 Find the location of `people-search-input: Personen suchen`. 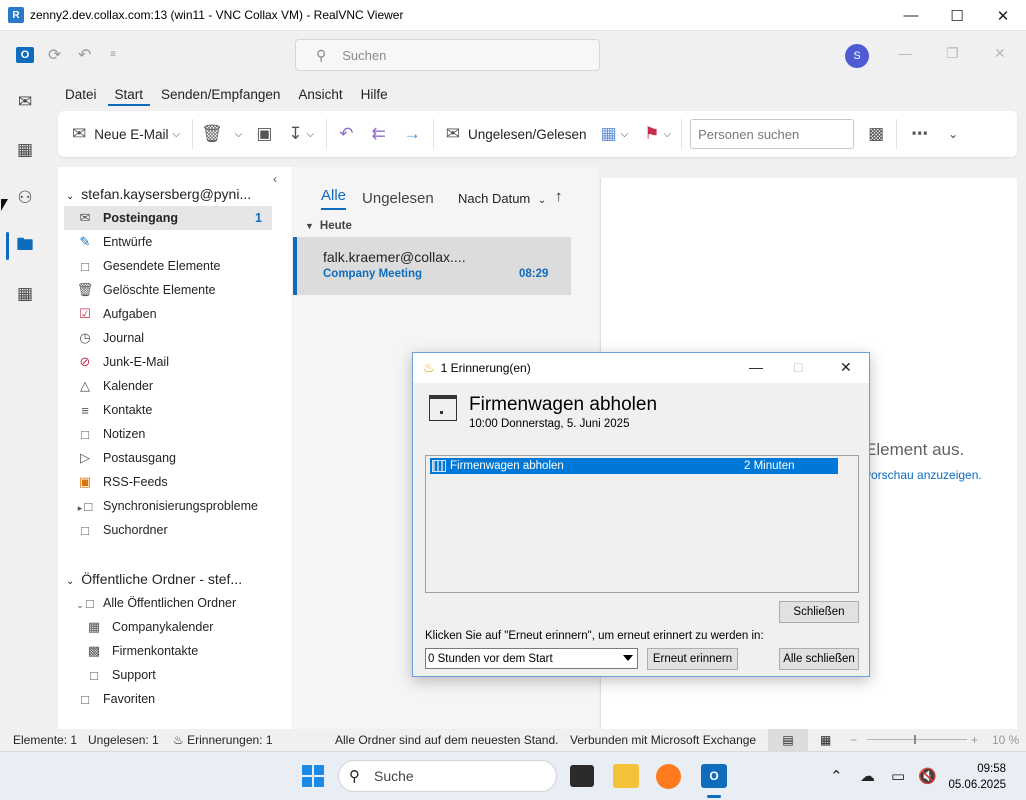

people-search-input: Personen suchen is located at coordinates (772, 134).